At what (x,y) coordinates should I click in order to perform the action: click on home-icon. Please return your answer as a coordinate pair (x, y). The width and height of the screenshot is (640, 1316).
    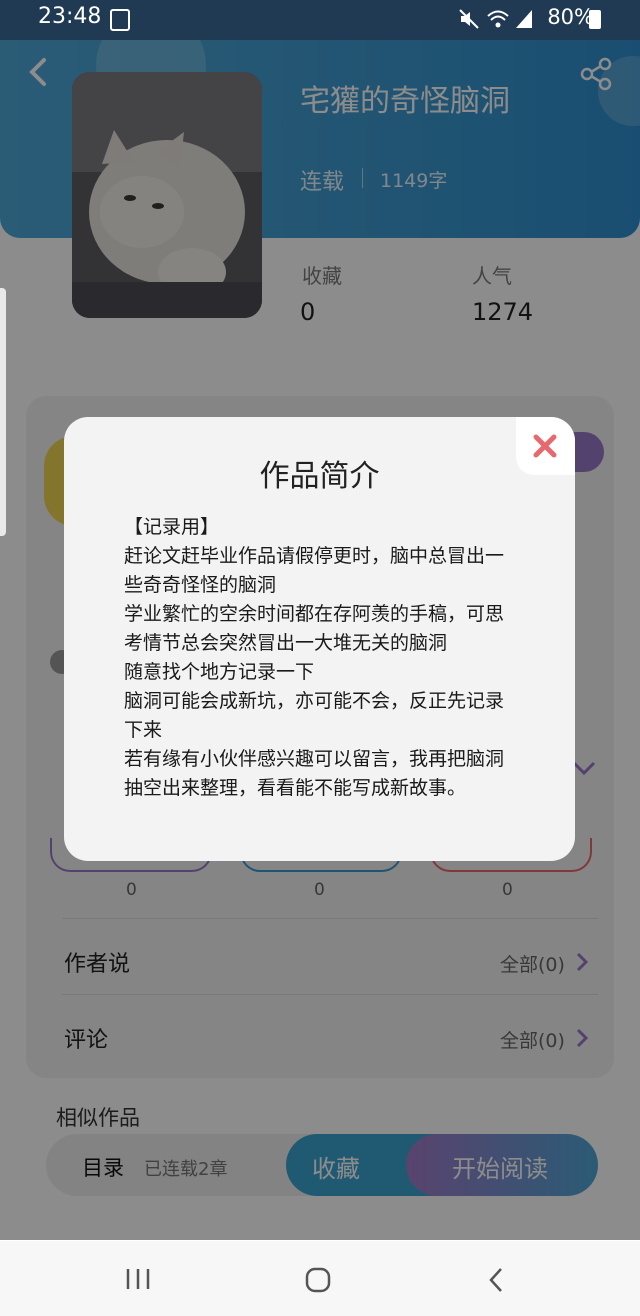
    Looking at the image, I should click on (318, 1280).